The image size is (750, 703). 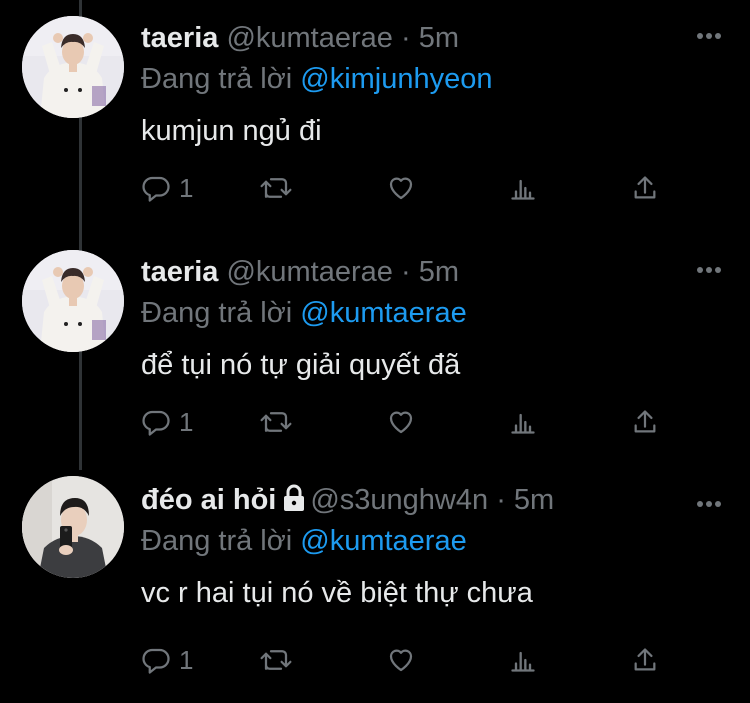 What do you see at coordinates (399, 500) in the screenshot?
I see `user-handle: @s3unghw4n` at bounding box center [399, 500].